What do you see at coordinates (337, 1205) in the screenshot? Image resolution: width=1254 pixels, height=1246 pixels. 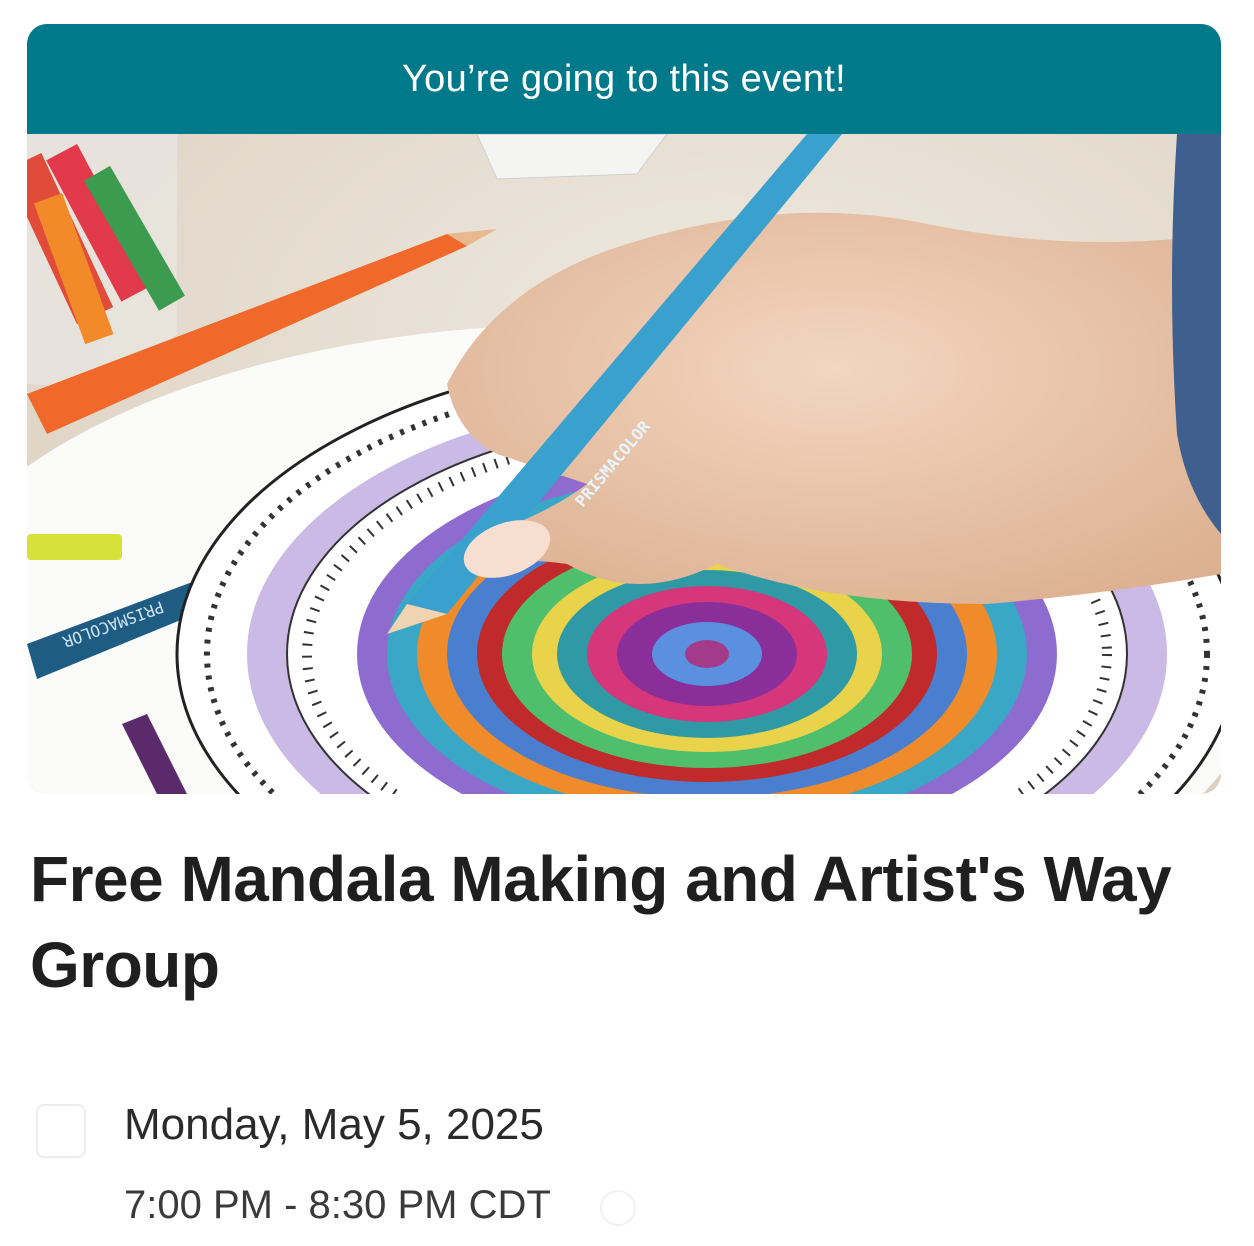 I see `event-time: 7:00 PM - 8:30 PM CDT` at bounding box center [337, 1205].